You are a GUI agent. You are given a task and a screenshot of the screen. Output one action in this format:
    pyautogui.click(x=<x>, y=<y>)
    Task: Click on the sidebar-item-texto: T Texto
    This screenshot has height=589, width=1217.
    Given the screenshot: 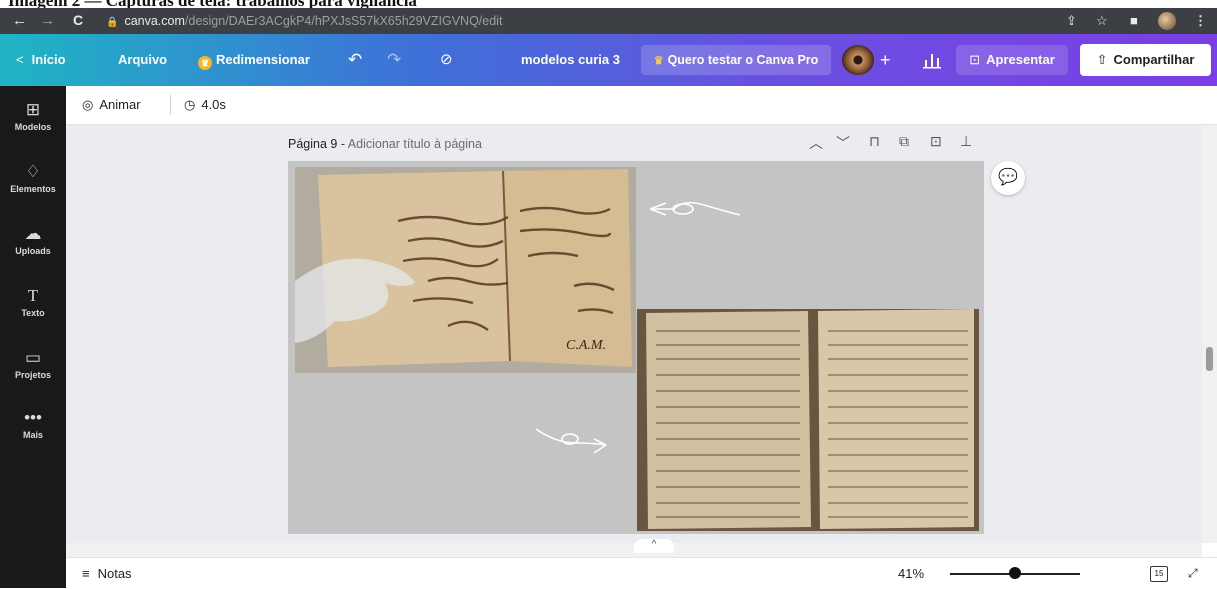 What is the action you would take?
    pyautogui.click(x=33, y=302)
    